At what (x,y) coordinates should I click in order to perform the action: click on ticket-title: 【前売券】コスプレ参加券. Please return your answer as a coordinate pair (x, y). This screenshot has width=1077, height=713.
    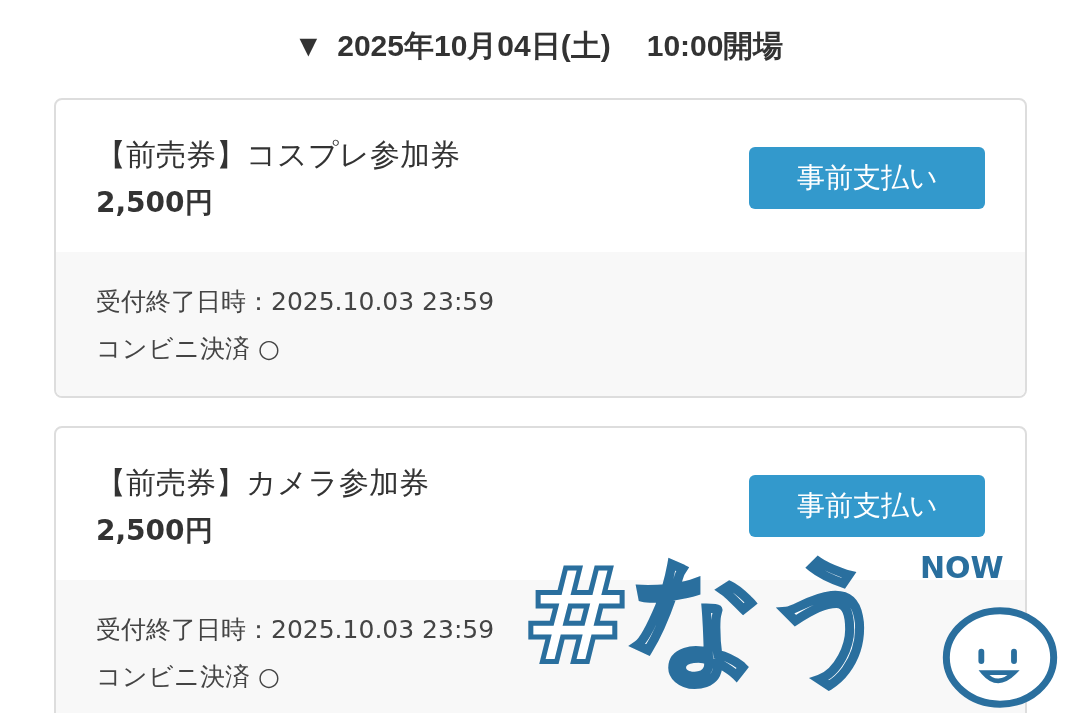
    Looking at the image, I should click on (278, 154).